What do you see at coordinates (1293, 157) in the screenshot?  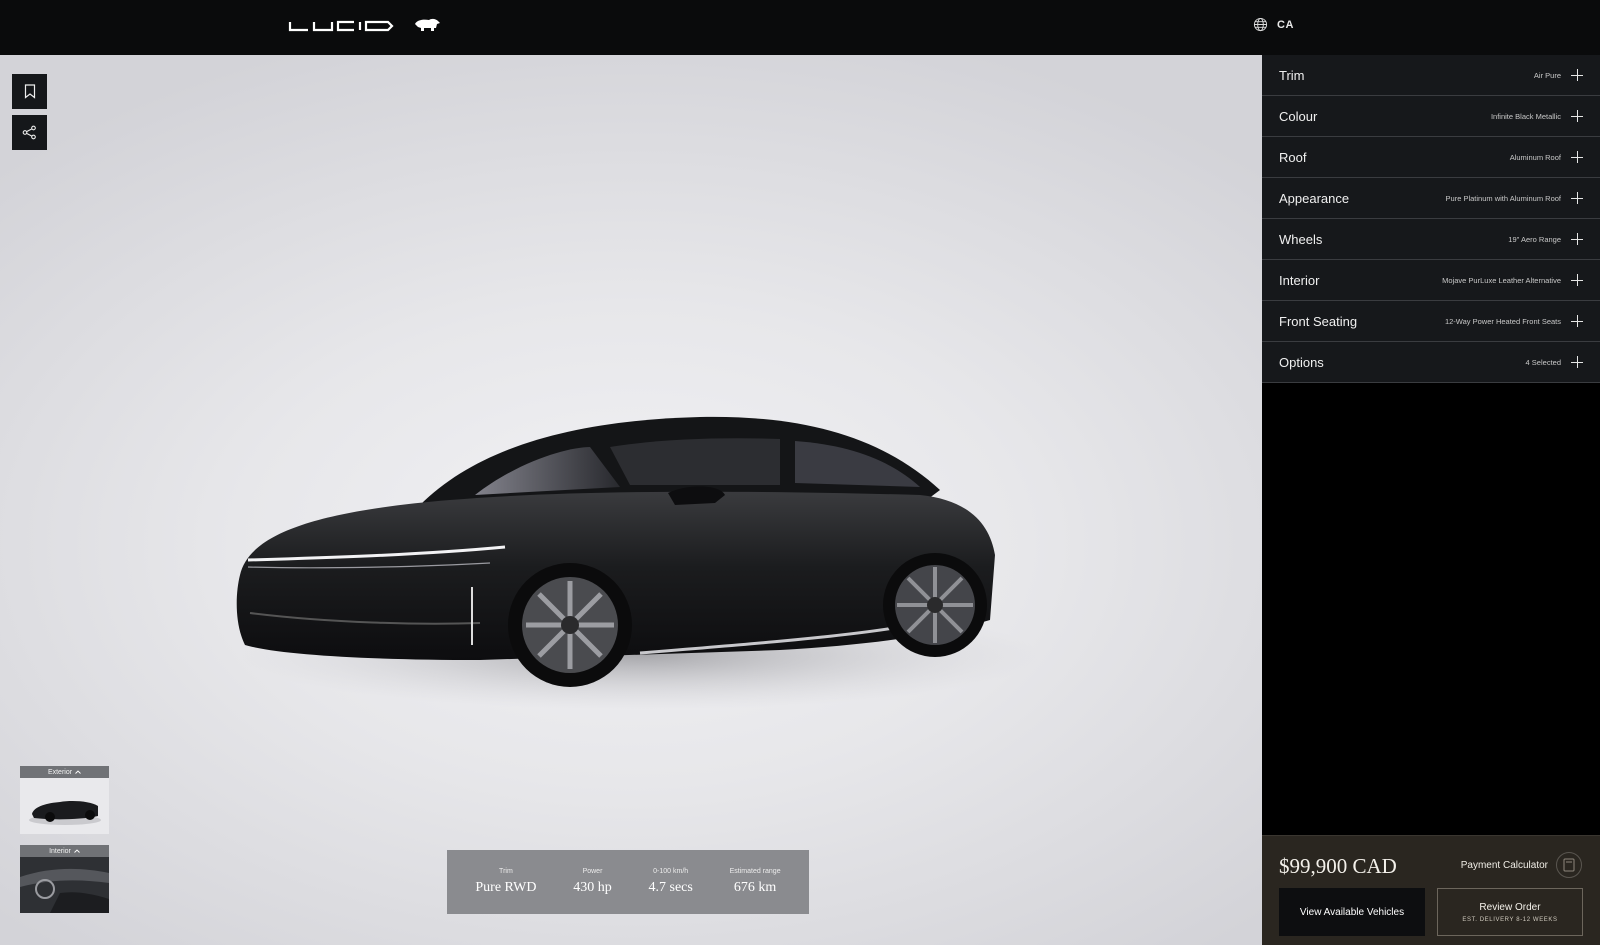 I see `option-name: Roof` at bounding box center [1293, 157].